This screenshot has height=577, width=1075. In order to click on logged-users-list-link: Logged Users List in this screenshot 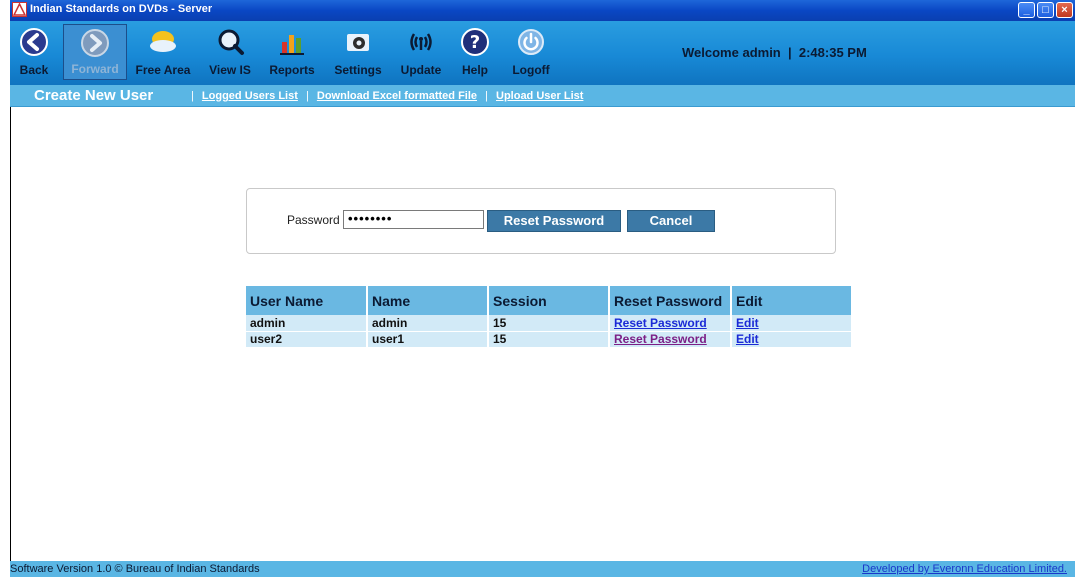, I will do `click(250, 96)`.